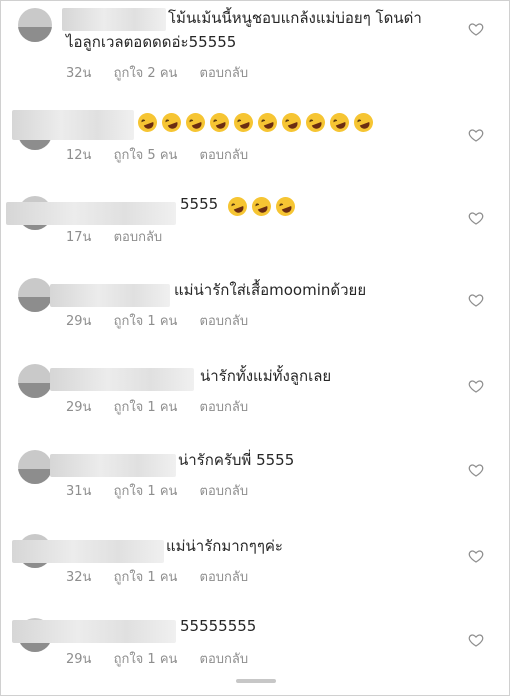 Image resolution: width=510 pixels, height=696 pixels. Describe the element at coordinates (146, 72) in the screenshot. I see `like-count-link: ถูกใจ 2 คน` at that location.